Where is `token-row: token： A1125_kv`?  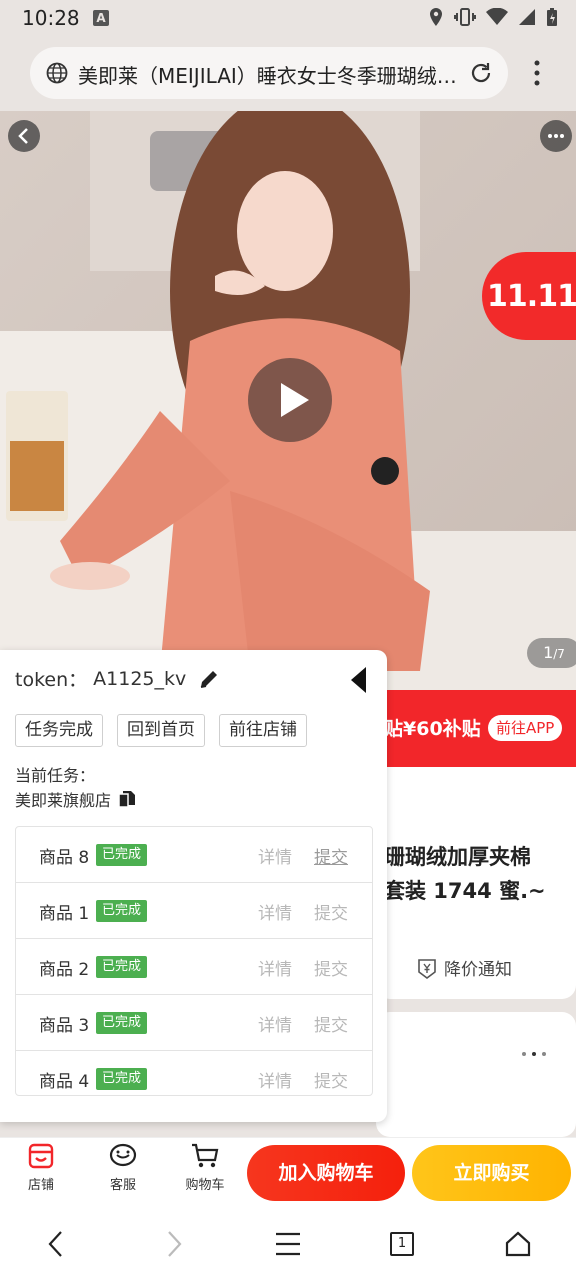
token-row: token： A1125_kv is located at coordinates (117, 678).